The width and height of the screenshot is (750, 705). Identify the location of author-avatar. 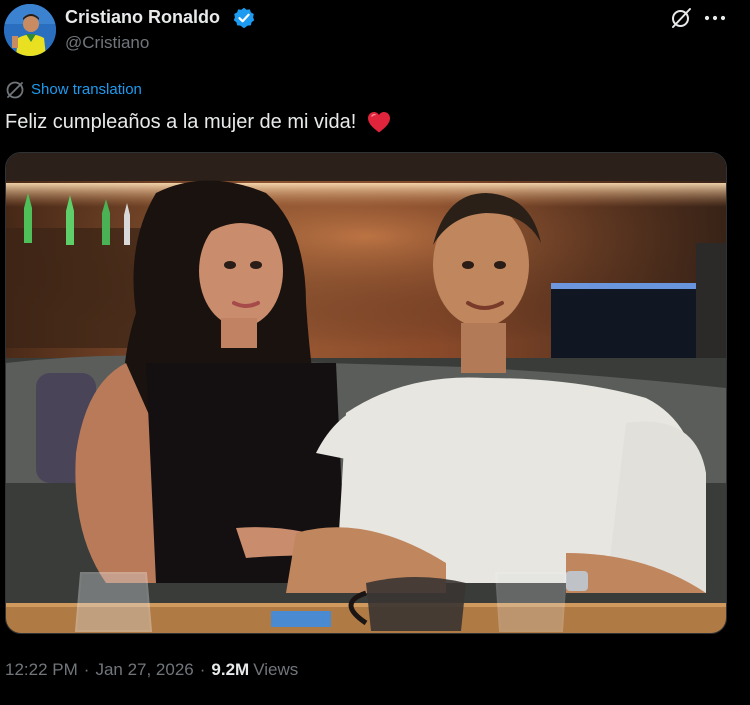
(30, 30).